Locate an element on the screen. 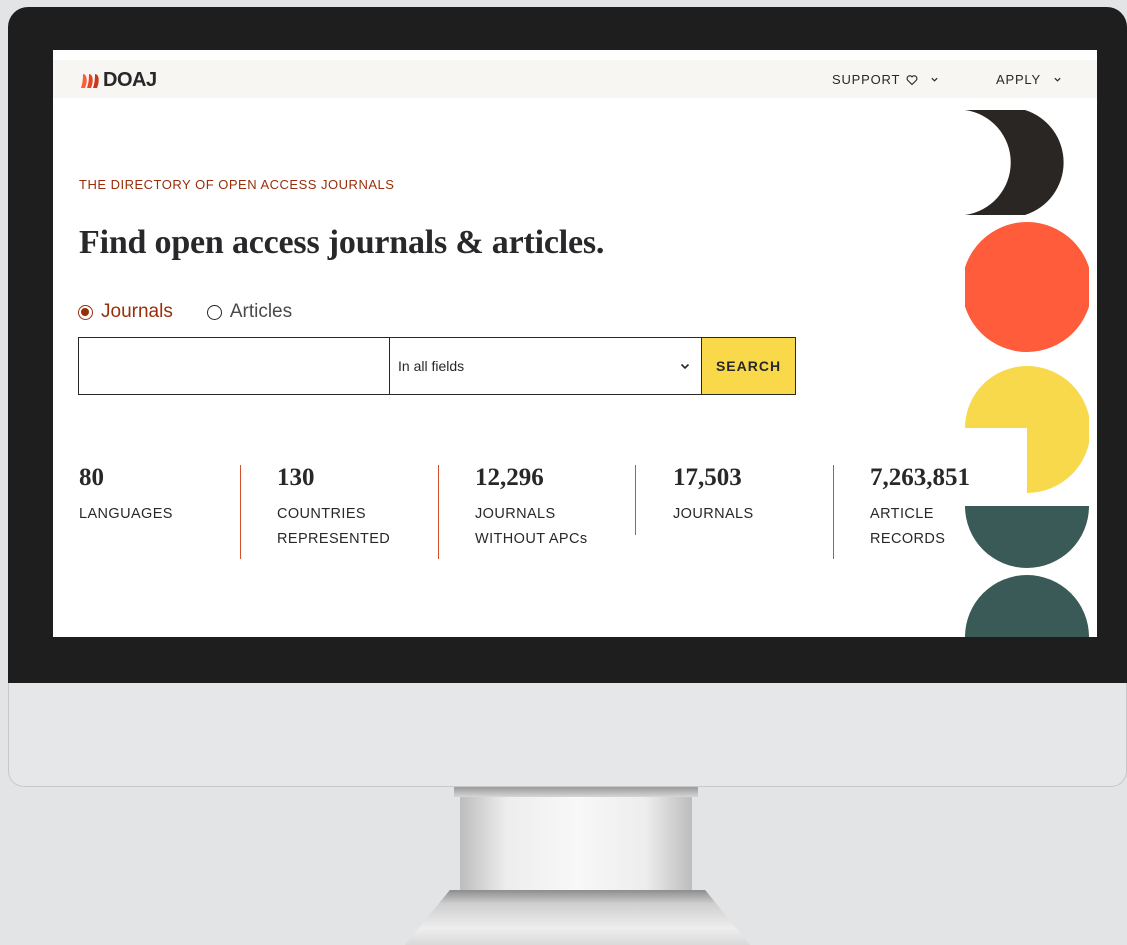  black-half-circle-shape is located at coordinates (1014, 162).